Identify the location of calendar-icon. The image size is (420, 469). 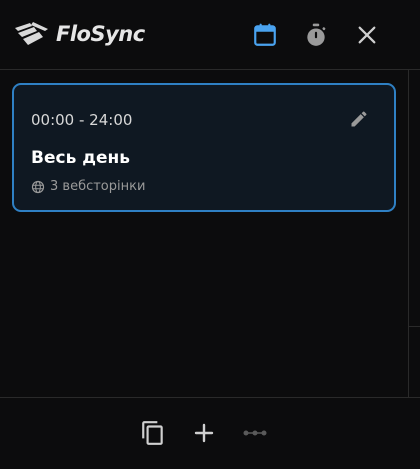
(265, 34).